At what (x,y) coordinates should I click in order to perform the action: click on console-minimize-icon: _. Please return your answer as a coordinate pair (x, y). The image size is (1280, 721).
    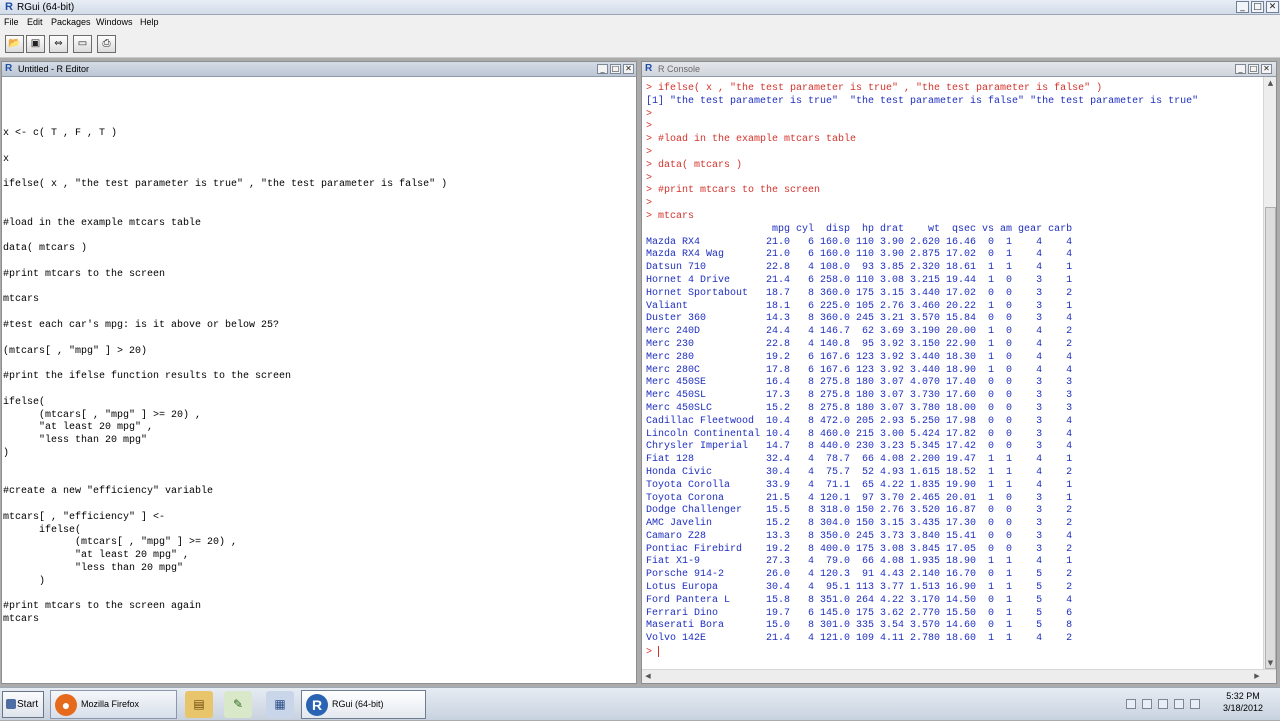
    Looking at the image, I should click on (1240, 69).